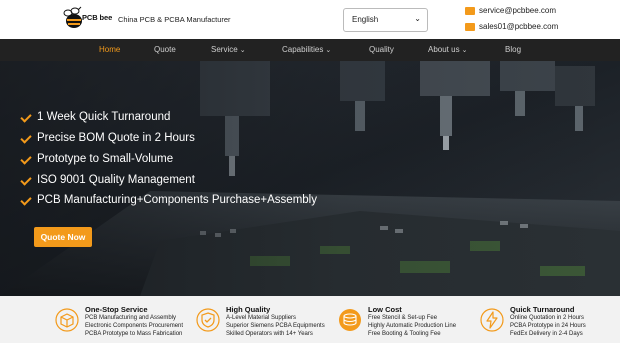  I want to click on highlight-line: Highly Automatic Production Line, so click(412, 326).